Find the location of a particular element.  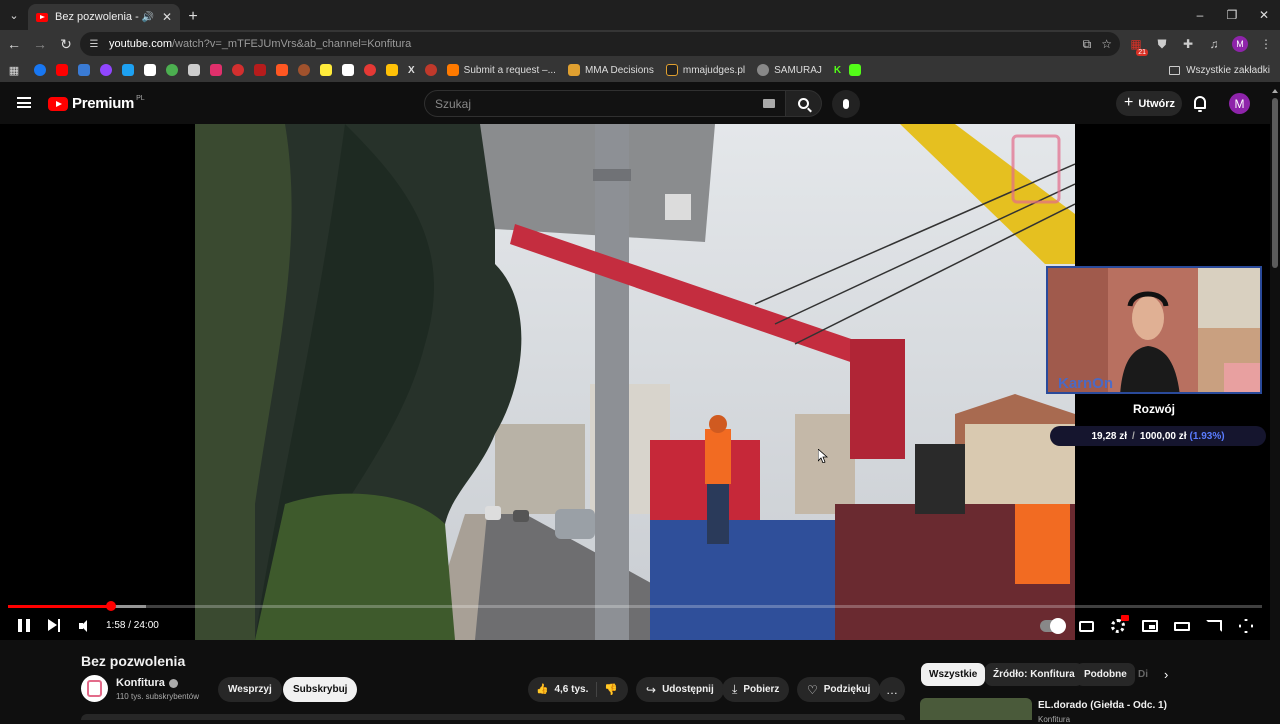

minimize-icon: – is located at coordinates (1200, 15).